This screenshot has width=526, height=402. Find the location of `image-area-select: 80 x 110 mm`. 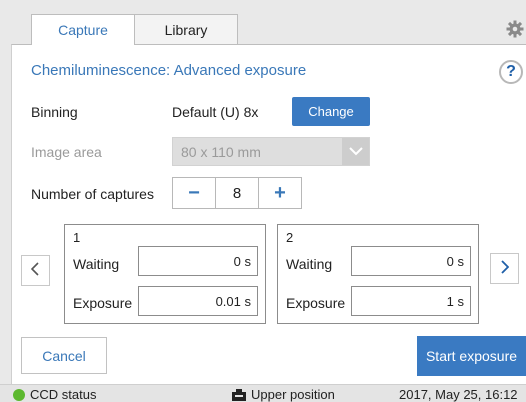

image-area-select: 80 x 110 mm is located at coordinates (271, 151).